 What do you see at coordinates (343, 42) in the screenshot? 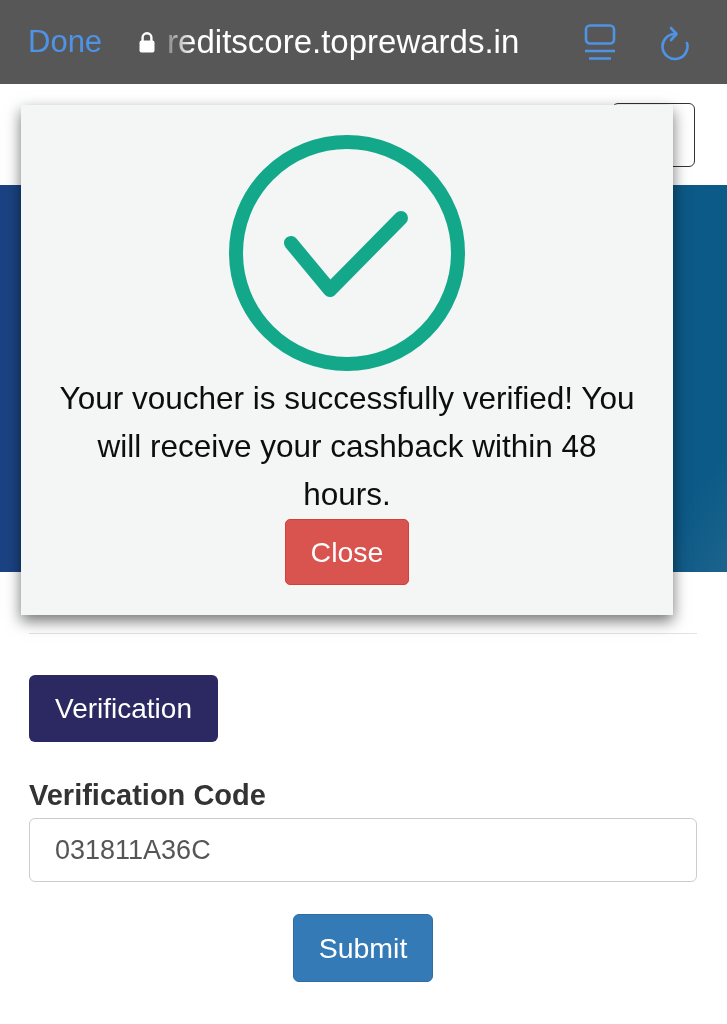
I see `address-bar-url: reditscore.toprewards.in` at bounding box center [343, 42].